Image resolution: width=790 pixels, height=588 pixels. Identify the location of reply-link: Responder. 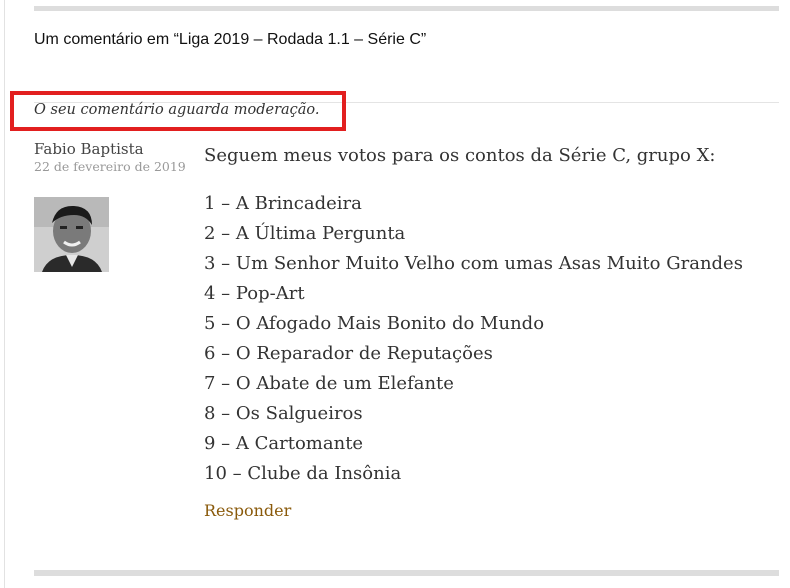
(247, 510).